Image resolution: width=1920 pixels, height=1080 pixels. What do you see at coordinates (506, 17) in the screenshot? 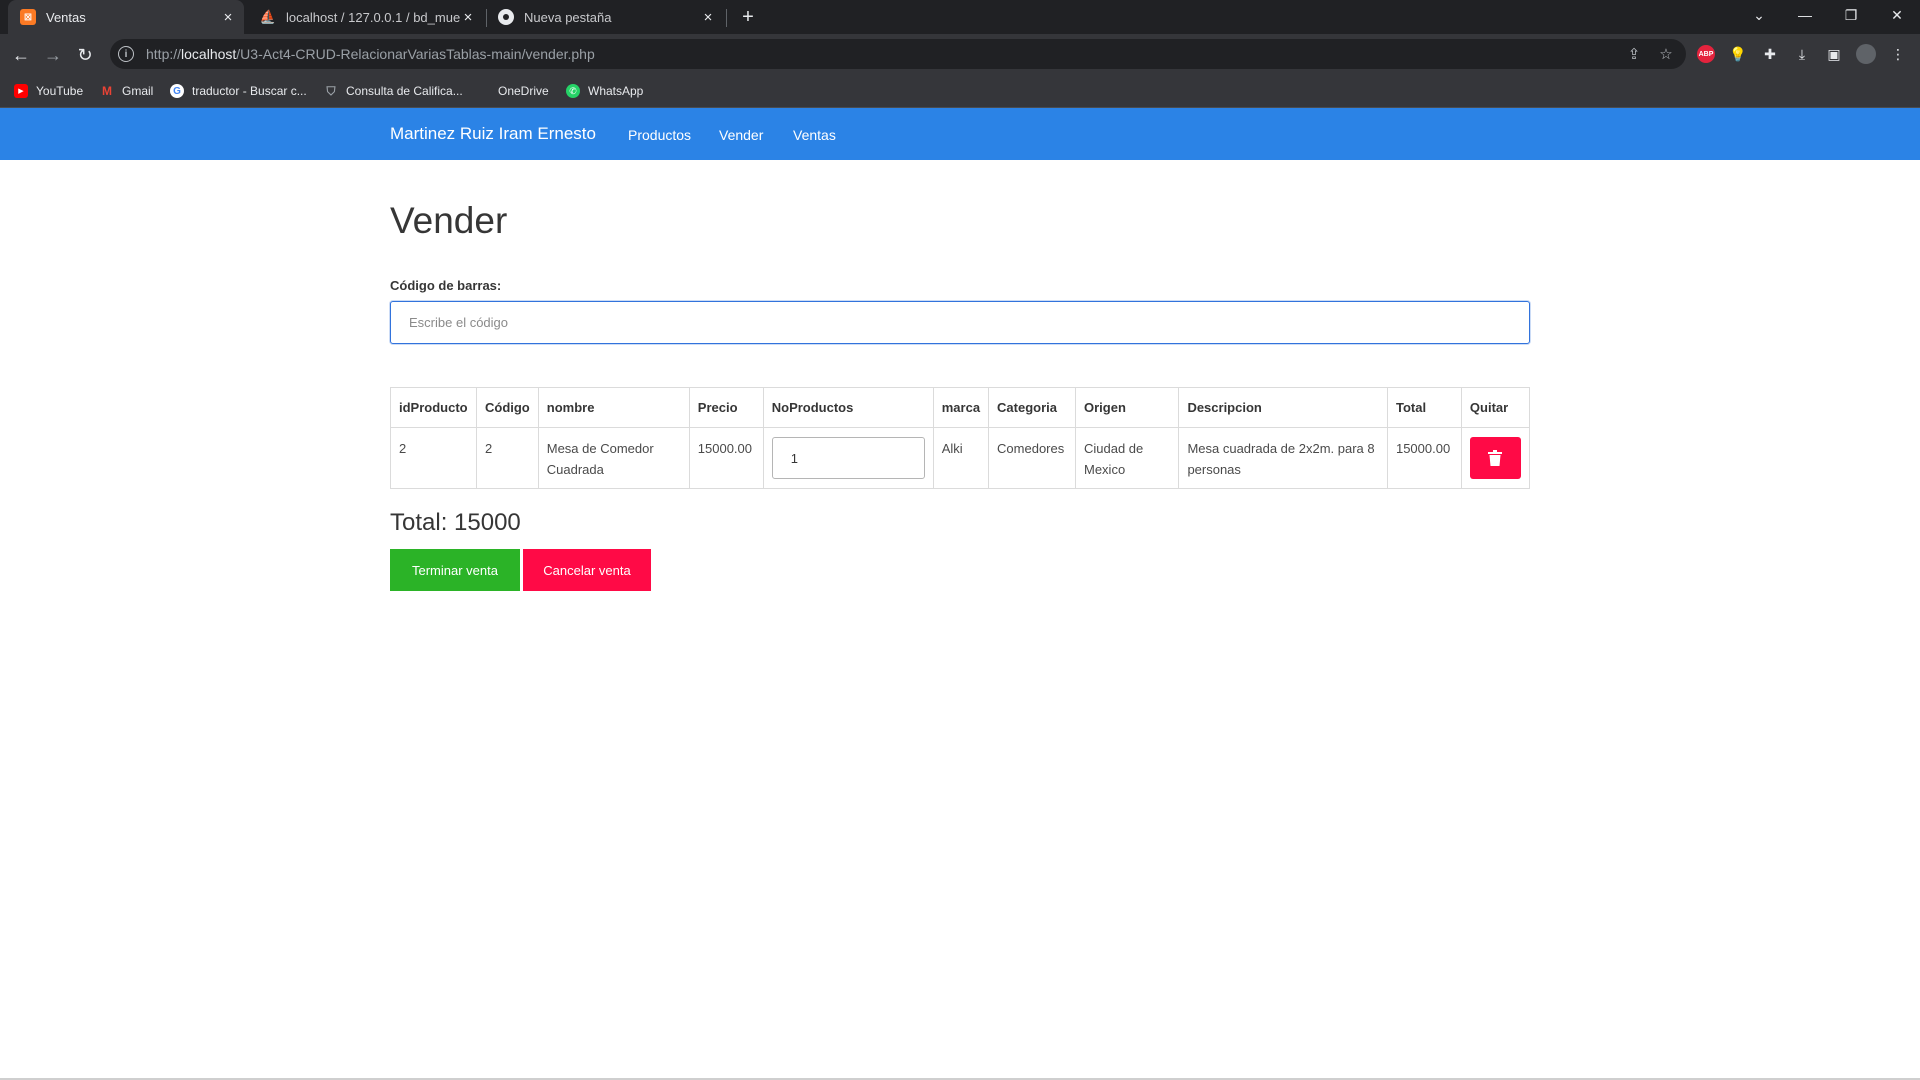
I see `chrome-icon` at bounding box center [506, 17].